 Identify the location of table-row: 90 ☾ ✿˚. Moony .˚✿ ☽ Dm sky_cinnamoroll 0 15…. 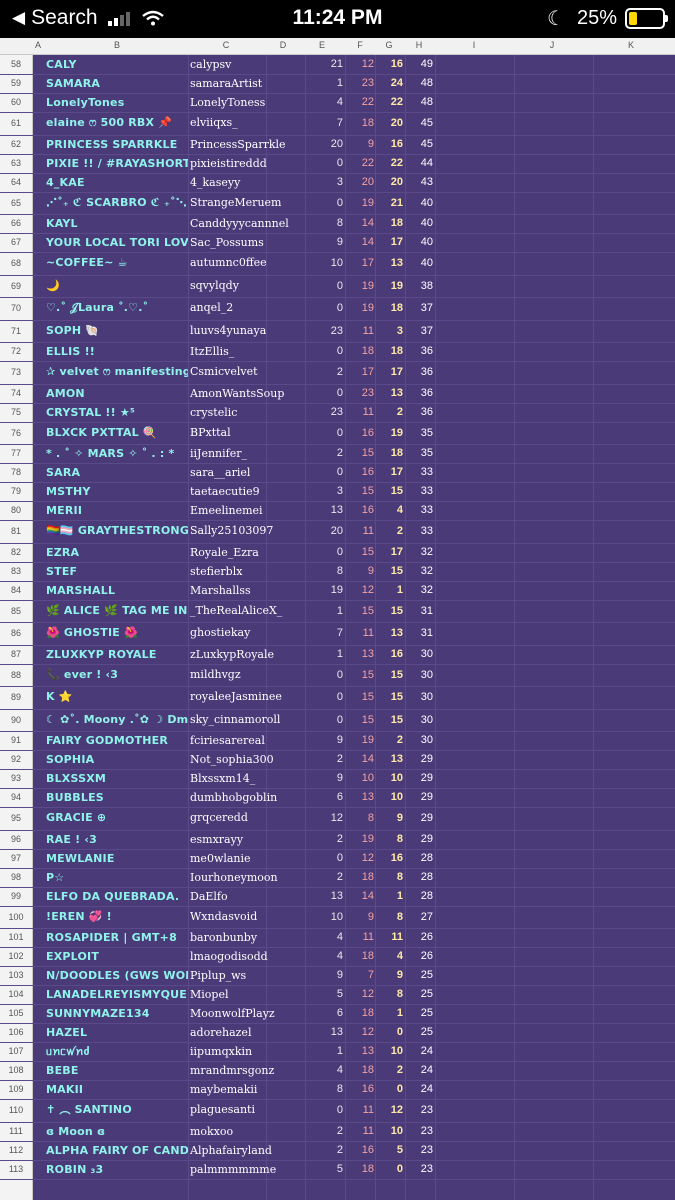
(337, 720).